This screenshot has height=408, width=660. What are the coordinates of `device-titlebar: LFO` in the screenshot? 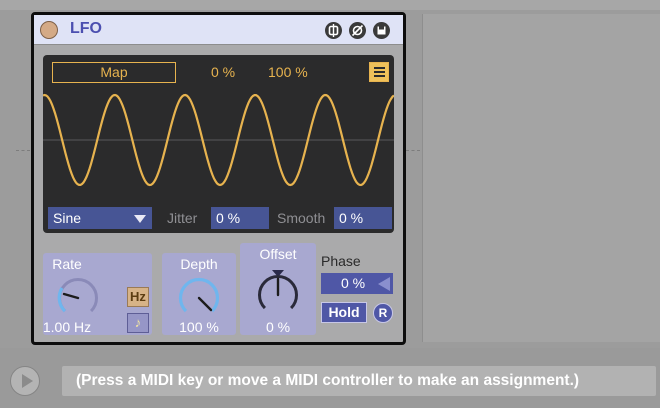 It's located at (218, 30).